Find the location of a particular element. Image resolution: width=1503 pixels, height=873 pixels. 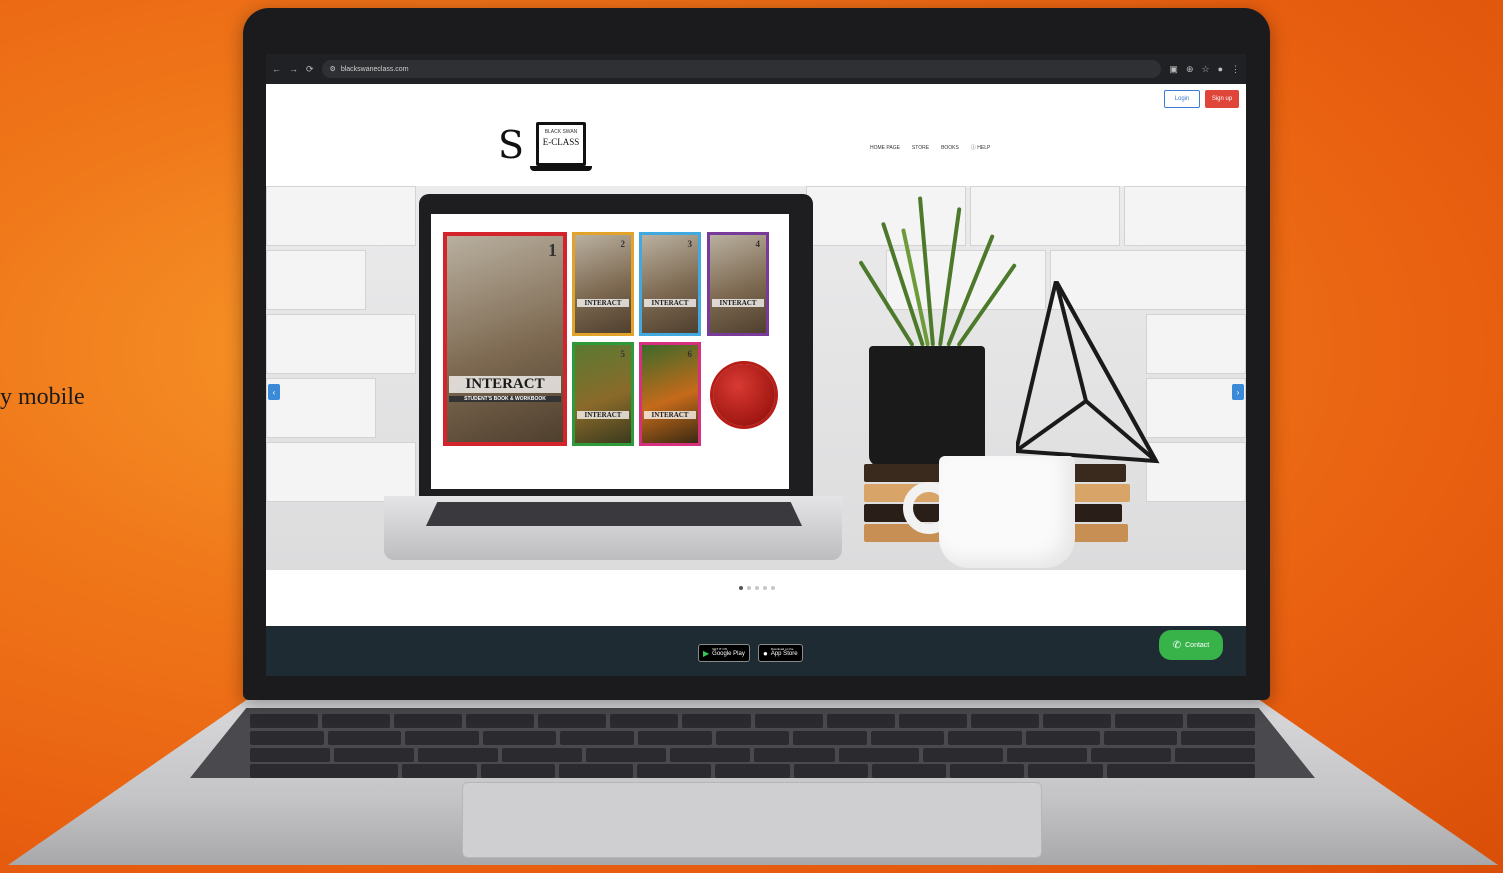

login-button: Login is located at coordinates (1182, 99).